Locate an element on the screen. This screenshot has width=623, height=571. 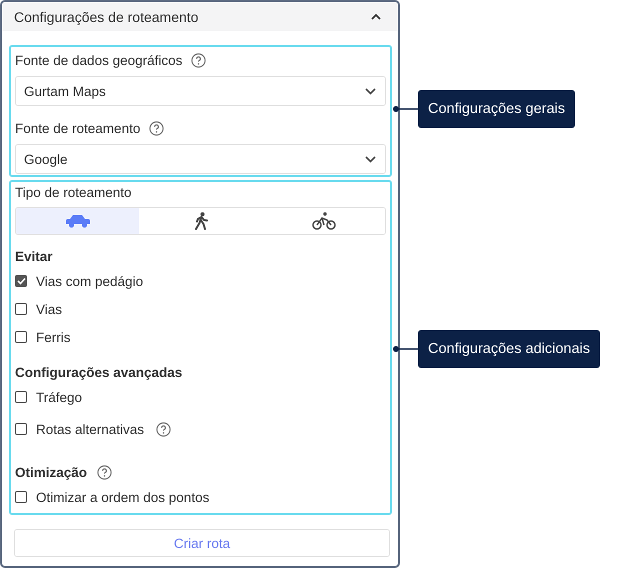
field-label: Fonte de dados geográficos is located at coordinates (98, 60).